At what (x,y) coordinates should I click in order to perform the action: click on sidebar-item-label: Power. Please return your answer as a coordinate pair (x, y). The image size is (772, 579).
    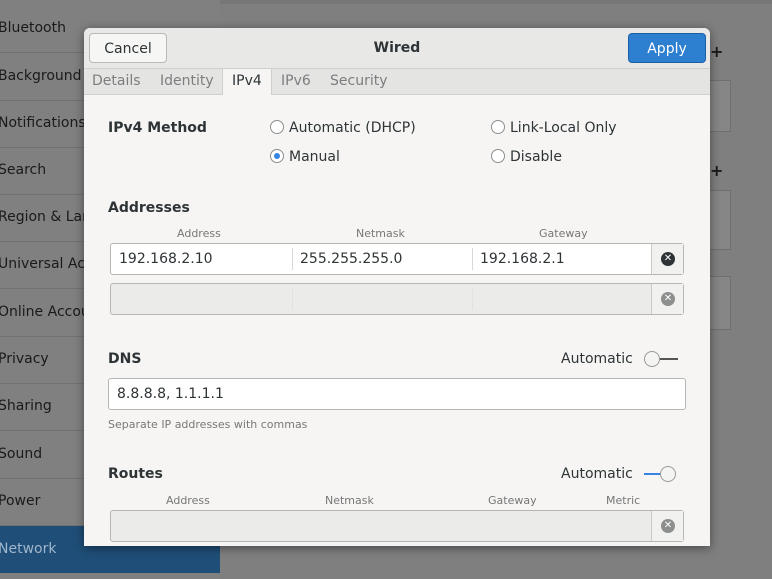
    Looking at the image, I should click on (20, 501).